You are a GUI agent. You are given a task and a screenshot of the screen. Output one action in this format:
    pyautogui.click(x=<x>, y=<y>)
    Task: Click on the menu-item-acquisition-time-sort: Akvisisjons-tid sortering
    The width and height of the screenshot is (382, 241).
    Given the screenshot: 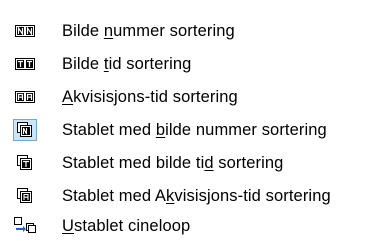 What is the action you would take?
    pyautogui.click(x=191, y=97)
    